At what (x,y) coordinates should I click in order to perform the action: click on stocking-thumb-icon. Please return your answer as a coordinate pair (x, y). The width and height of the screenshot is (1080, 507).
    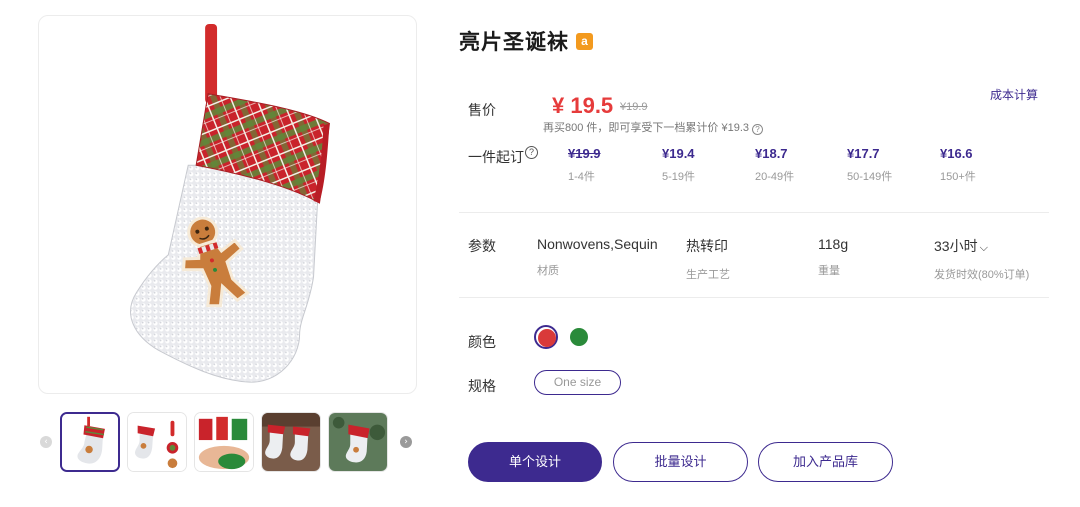
    Looking at the image, I should click on (90, 442).